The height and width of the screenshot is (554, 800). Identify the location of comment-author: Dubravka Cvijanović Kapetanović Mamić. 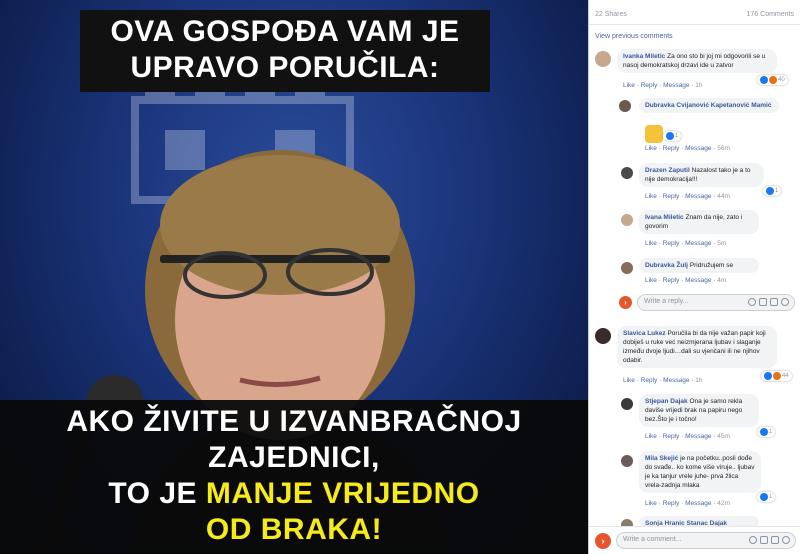
(708, 105).